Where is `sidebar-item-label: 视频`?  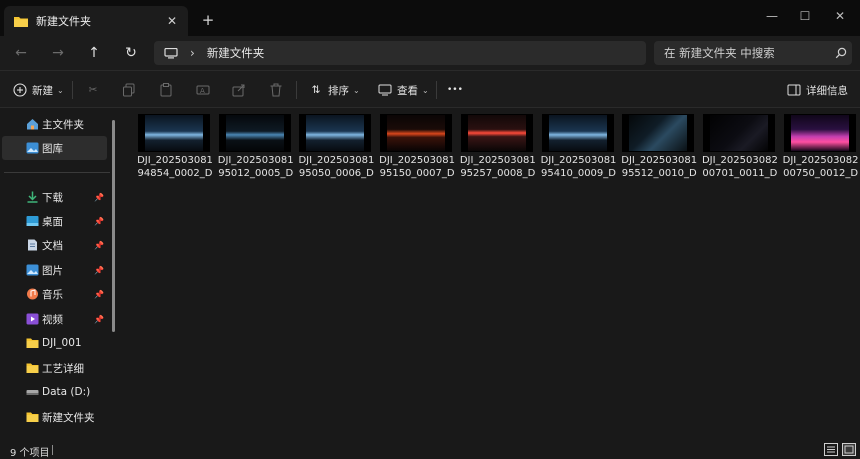
sidebar-item-label: 视频 is located at coordinates (52, 319).